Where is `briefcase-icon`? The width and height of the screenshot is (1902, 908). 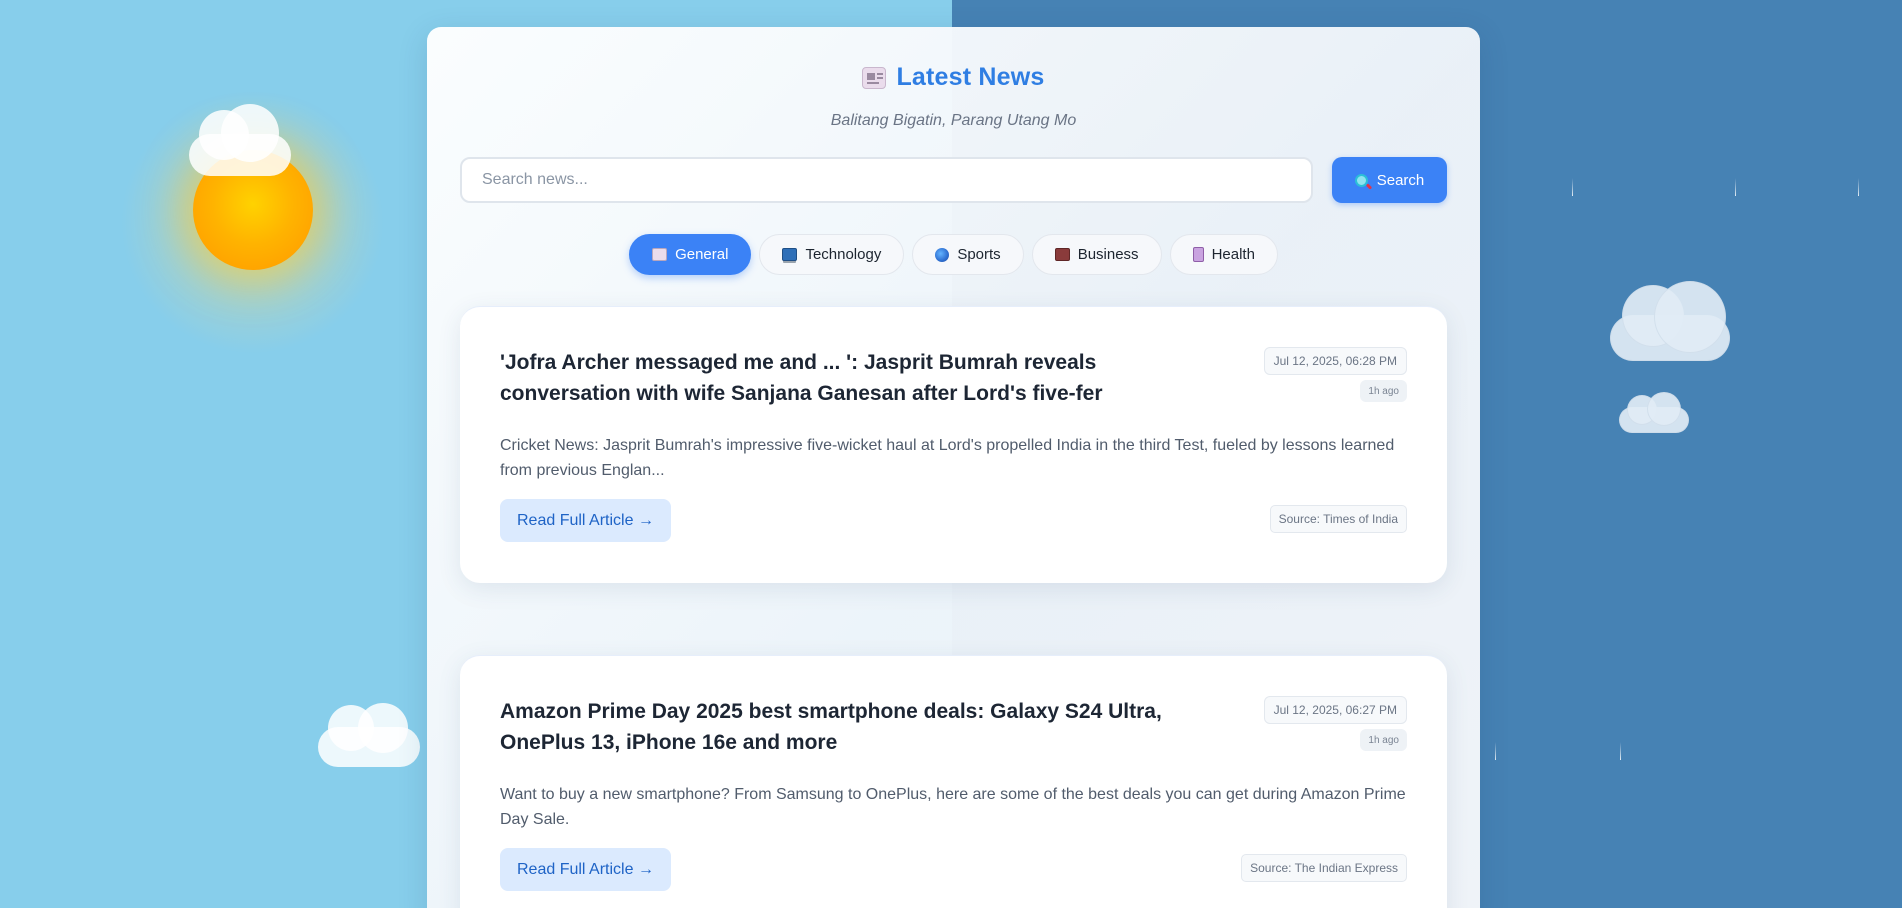
briefcase-icon is located at coordinates (1062, 254).